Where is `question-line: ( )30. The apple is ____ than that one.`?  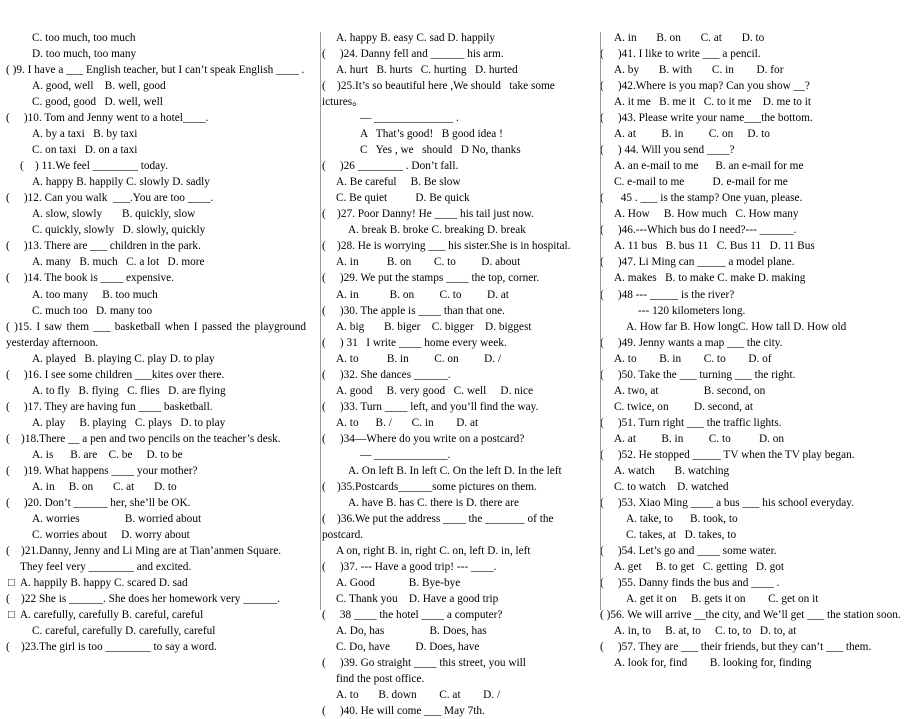 question-line: ( )30. The apple is ____ than that one. is located at coordinates (414, 310).